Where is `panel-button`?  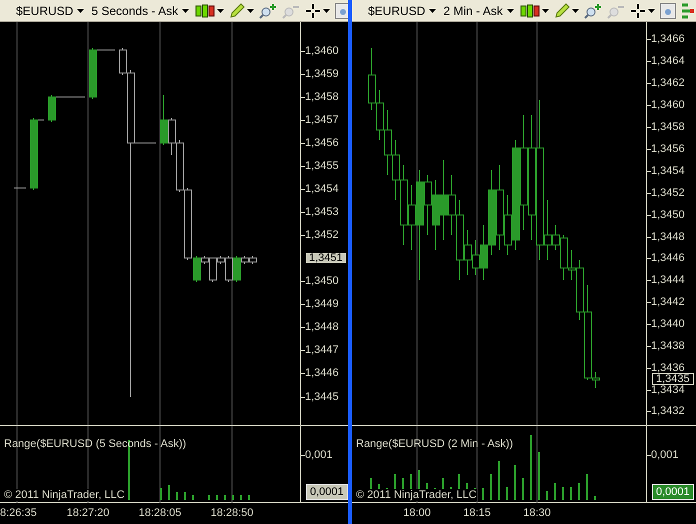 panel-button is located at coordinates (688, 11).